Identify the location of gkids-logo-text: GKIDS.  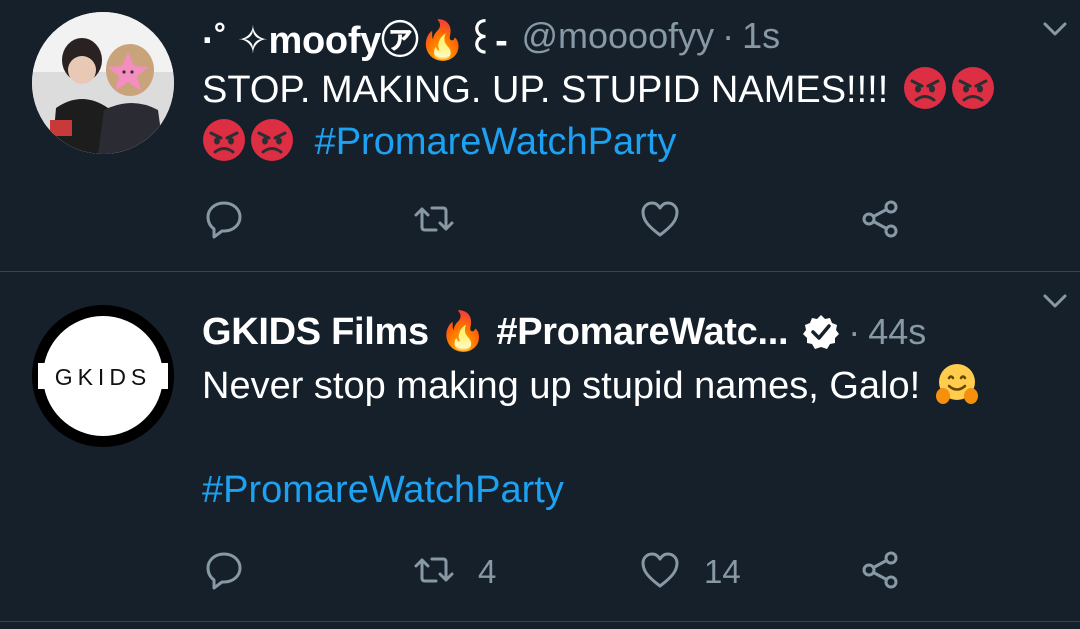
(103, 377).